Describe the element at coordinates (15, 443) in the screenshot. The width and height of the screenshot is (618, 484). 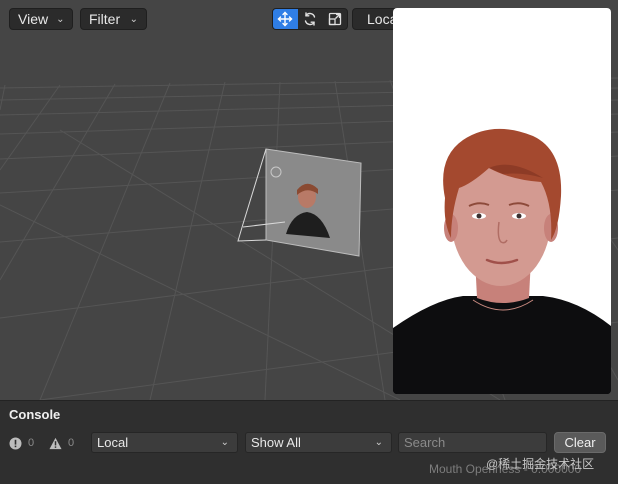
I see `error-icon` at that location.